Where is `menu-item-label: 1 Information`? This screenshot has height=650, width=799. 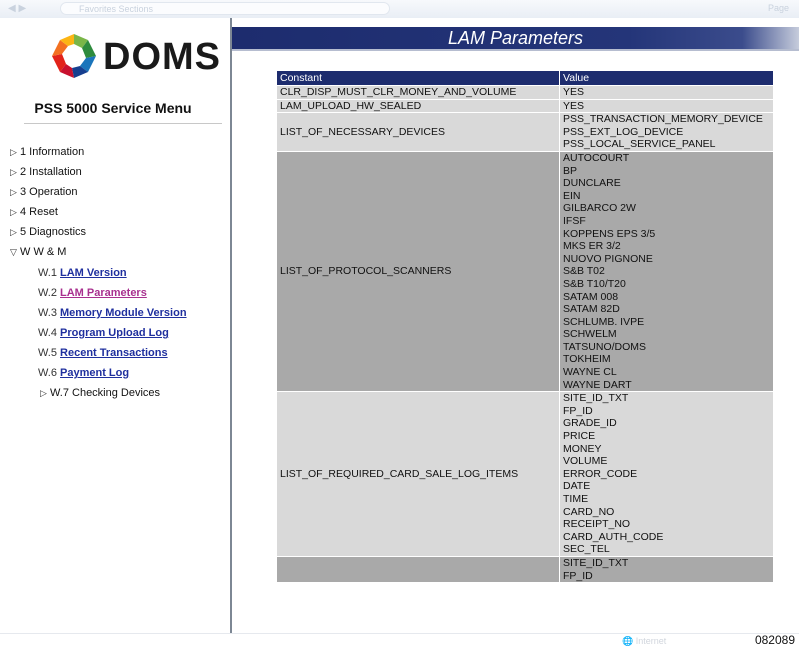
menu-item-label: 1 Information is located at coordinates (52, 152).